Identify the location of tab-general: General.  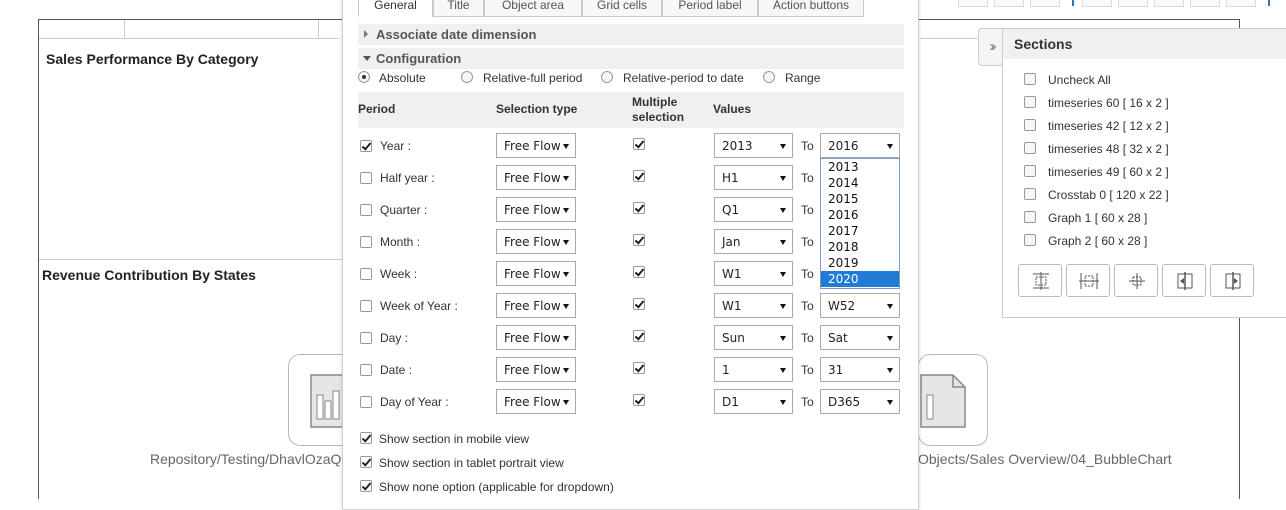
(395, 8).